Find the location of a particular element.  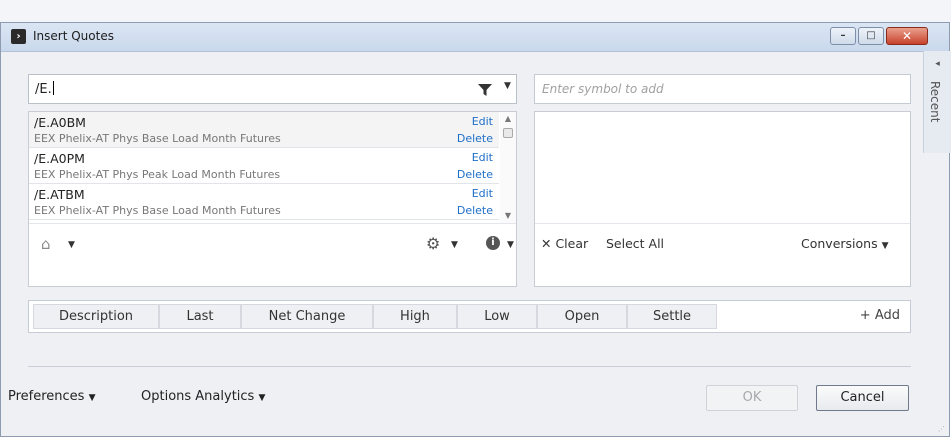

maximize-button: □ is located at coordinates (871, 36).